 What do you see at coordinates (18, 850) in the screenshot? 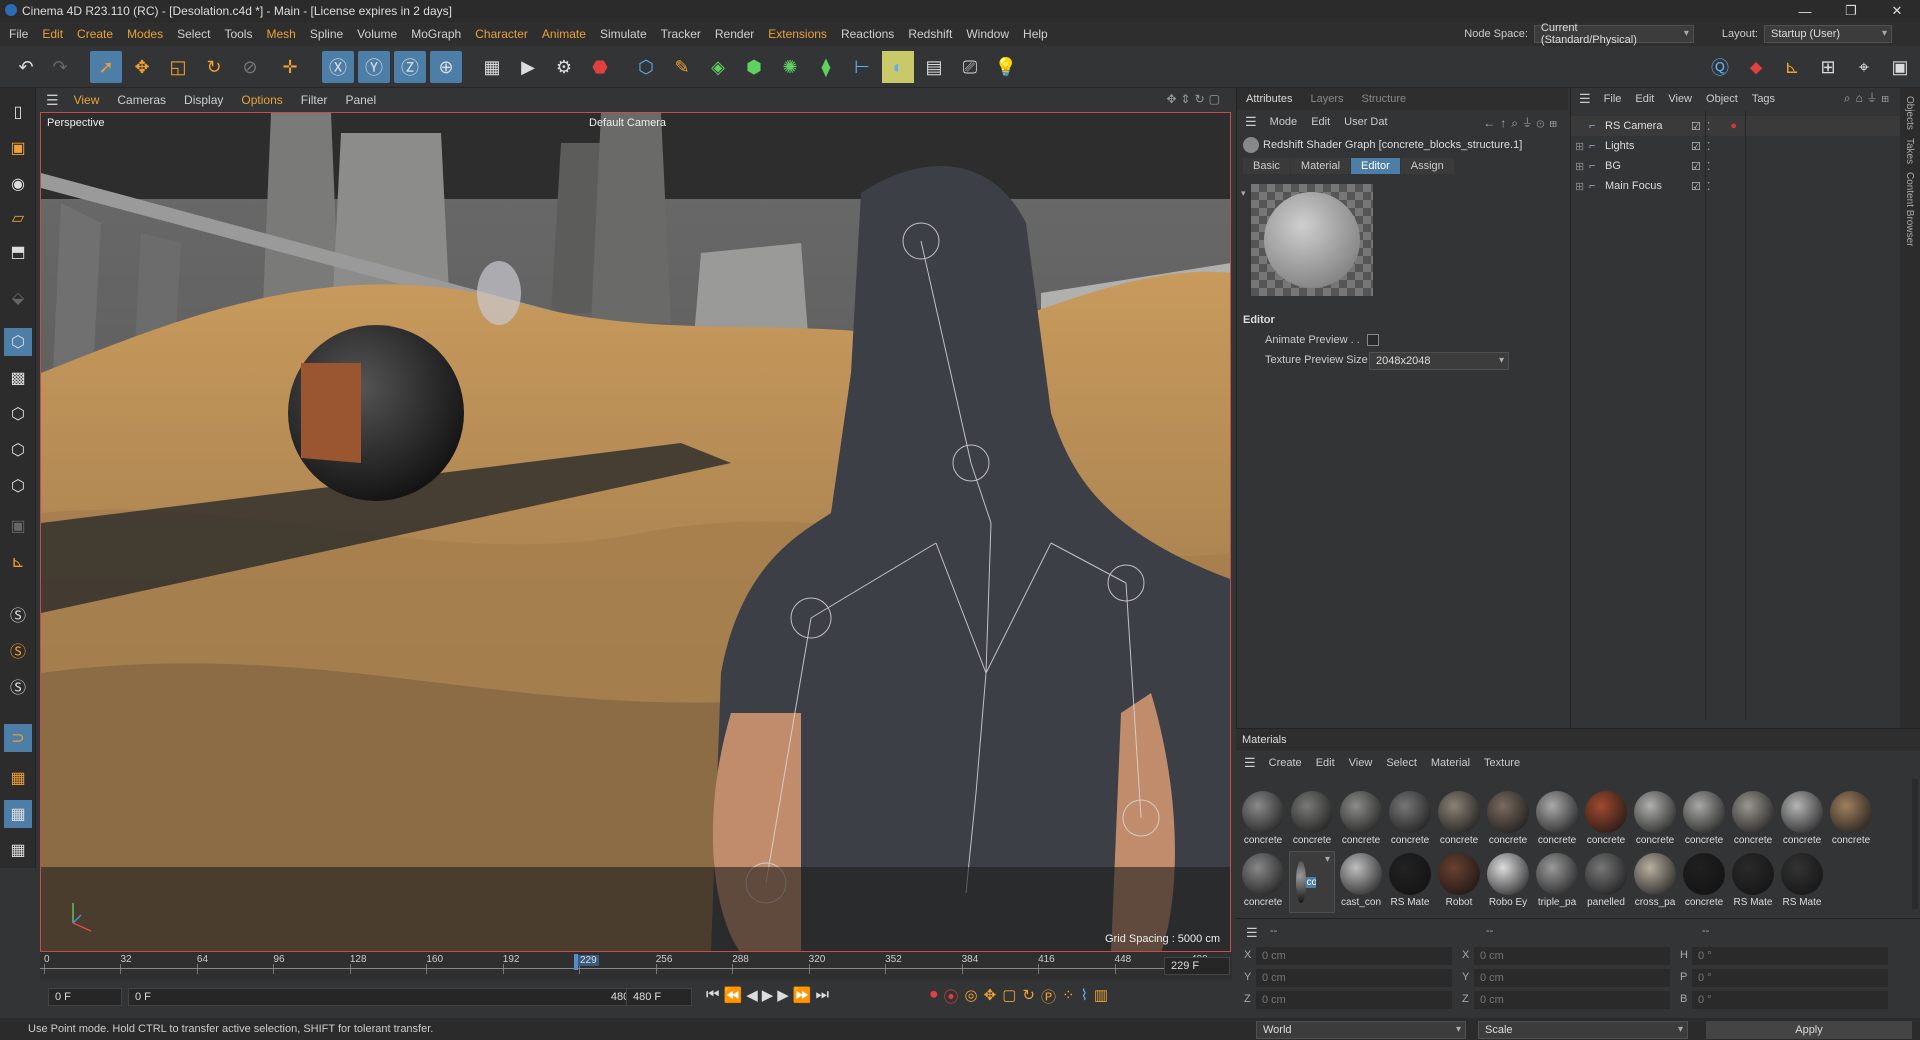
I see `lock-workplane-icon: ▦` at bounding box center [18, 850].